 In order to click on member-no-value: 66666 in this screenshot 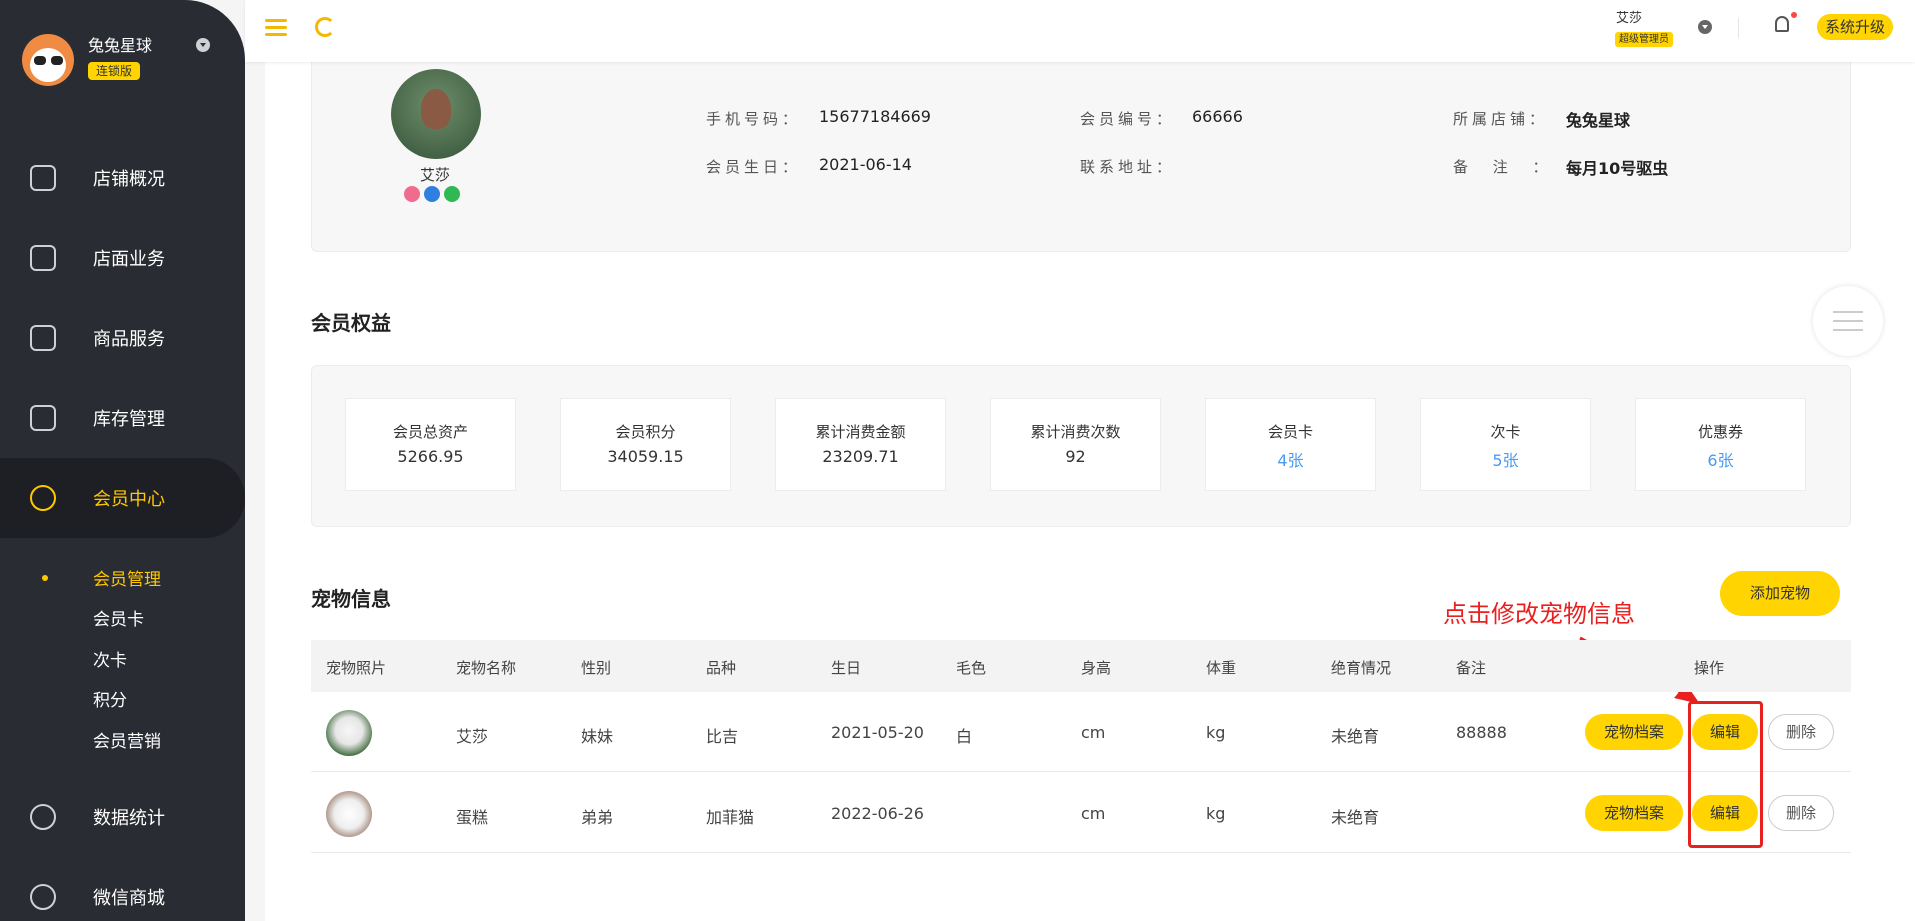, I will do `click(1217, 116)`.